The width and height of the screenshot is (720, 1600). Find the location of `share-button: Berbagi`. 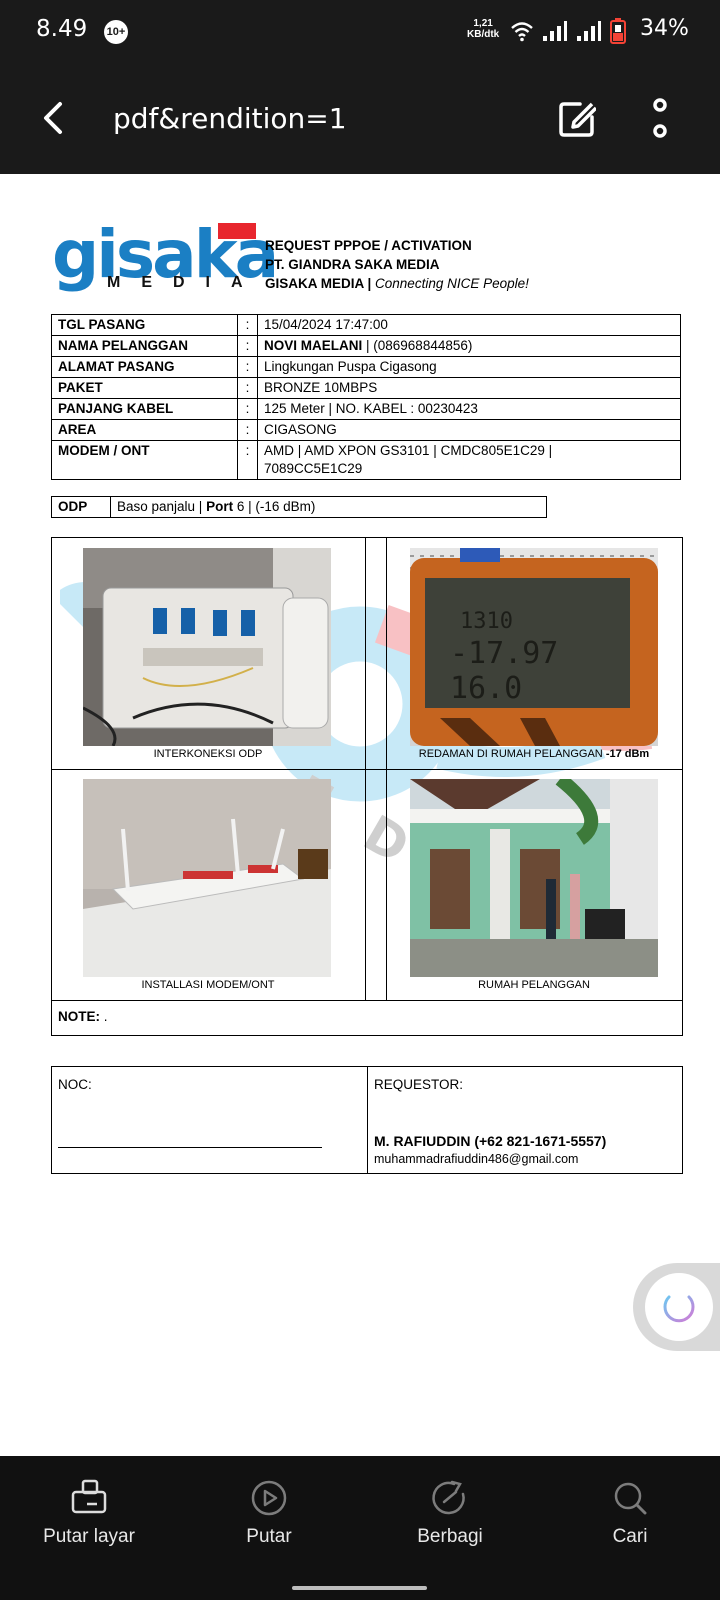

share-button: Berbagi is located at coordinates (450, 1513).